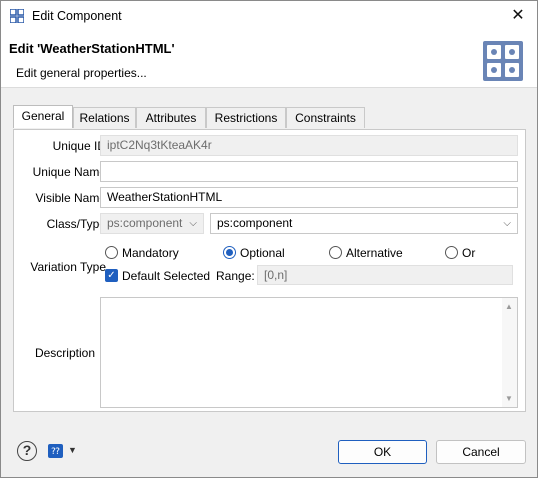  Describe the element at coordinates (325, 117) in the screenshot. I see `tab-constraints: Constraints` at that location.